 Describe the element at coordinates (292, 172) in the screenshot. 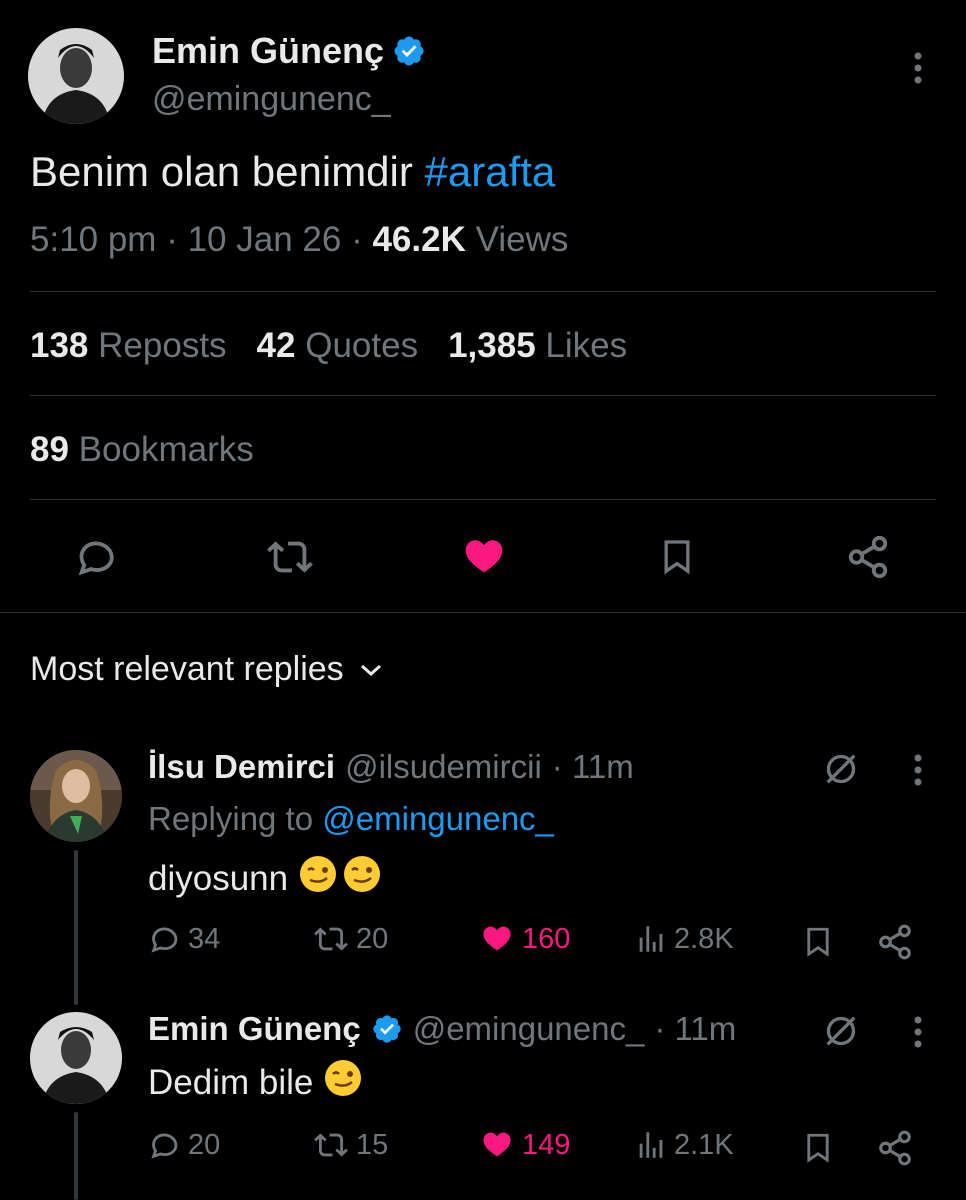

I see `tweet-text: Benim olan benimdir #arafta` at that location.